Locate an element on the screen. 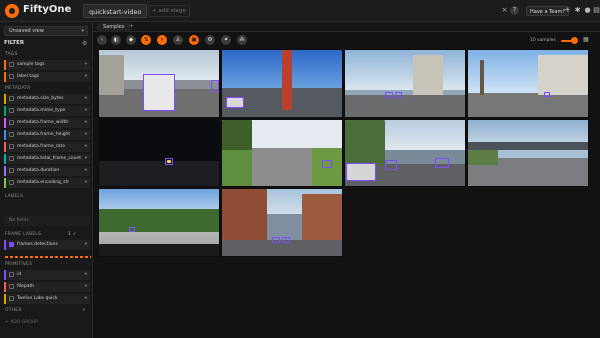 The image size is (600, 338). browse-operations-icon: ✦ is located at coordinates (226, 40).